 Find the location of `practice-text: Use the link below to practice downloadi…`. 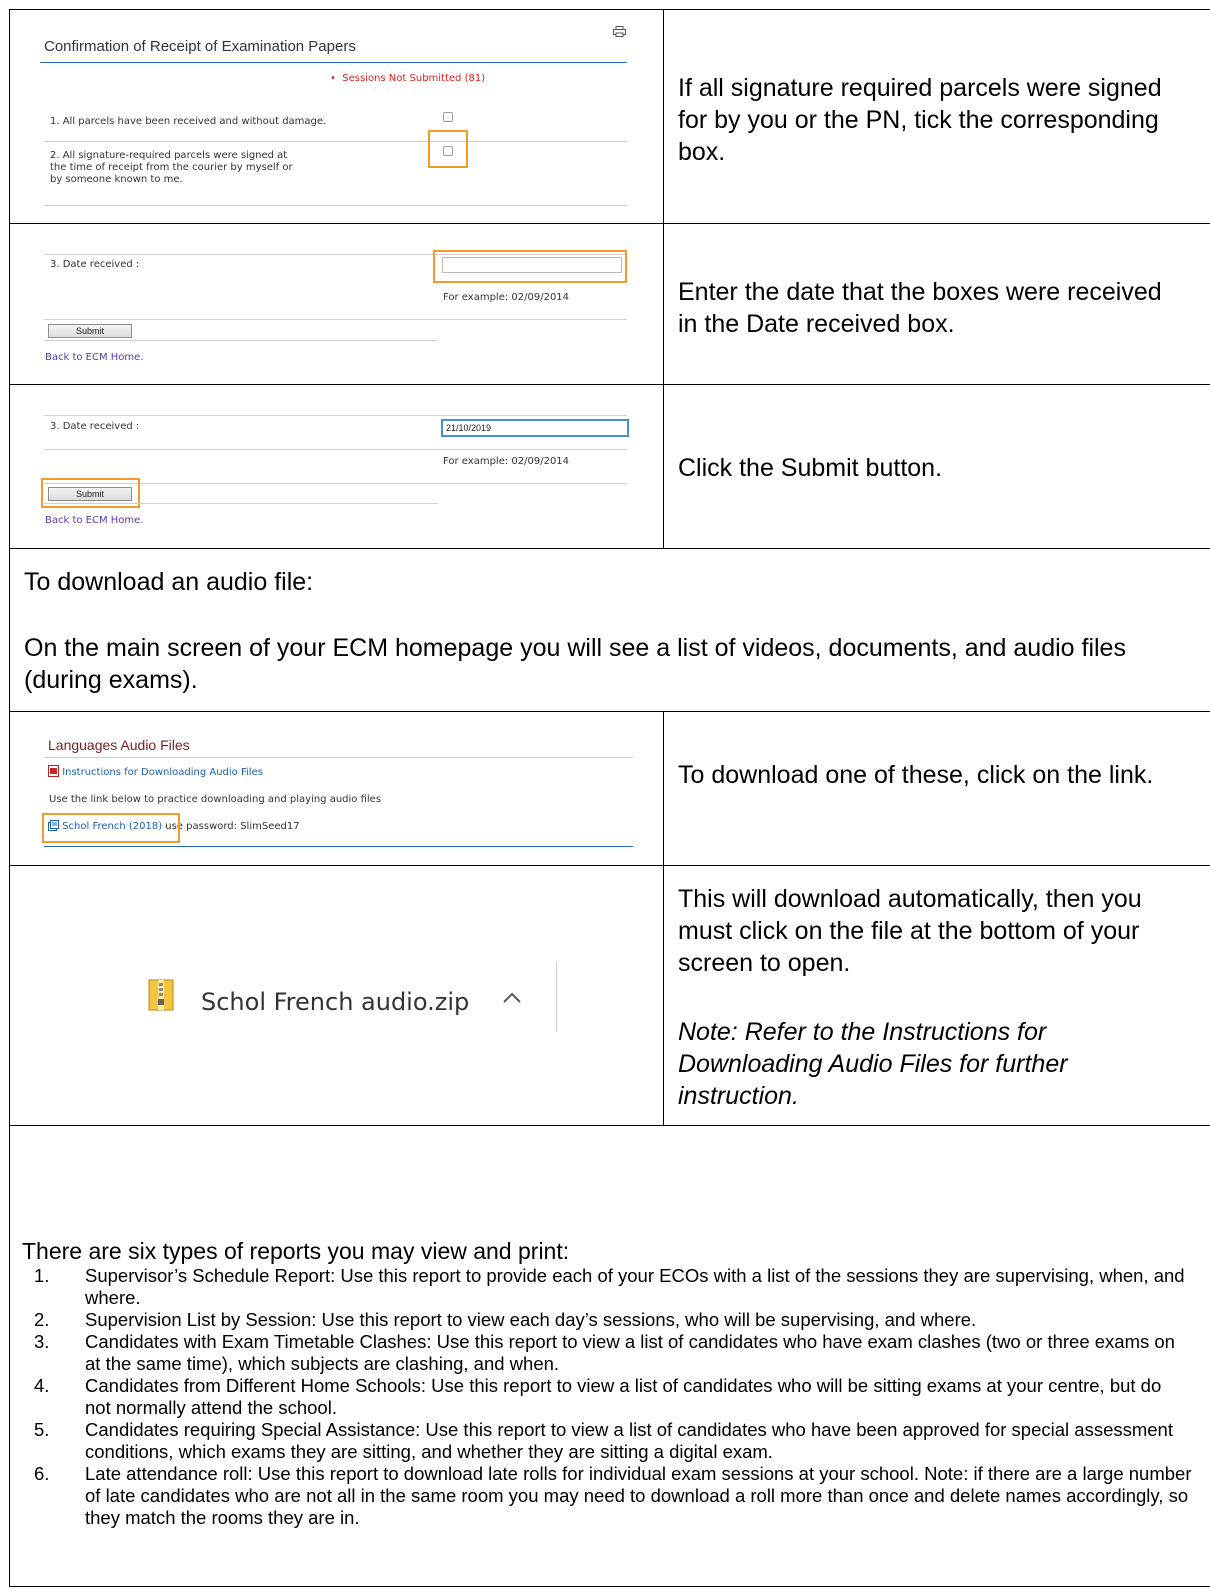

practice-text: Use the link below to practice downloadi… is located at coordinates (215, 799).